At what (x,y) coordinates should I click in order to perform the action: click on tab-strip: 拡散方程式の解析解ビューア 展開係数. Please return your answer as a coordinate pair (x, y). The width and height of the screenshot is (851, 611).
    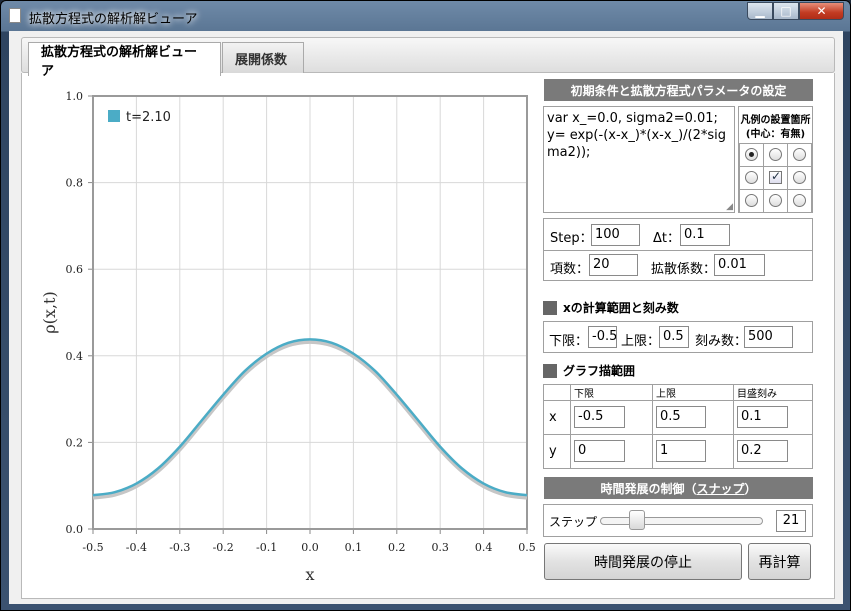
    Looking at the image, I should click on (428, 58).